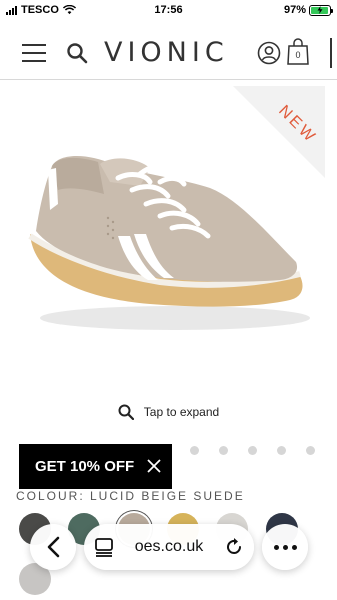 The width and height of the screenshot is (337, 600). I want to click on close-icon, so click(154, 466).